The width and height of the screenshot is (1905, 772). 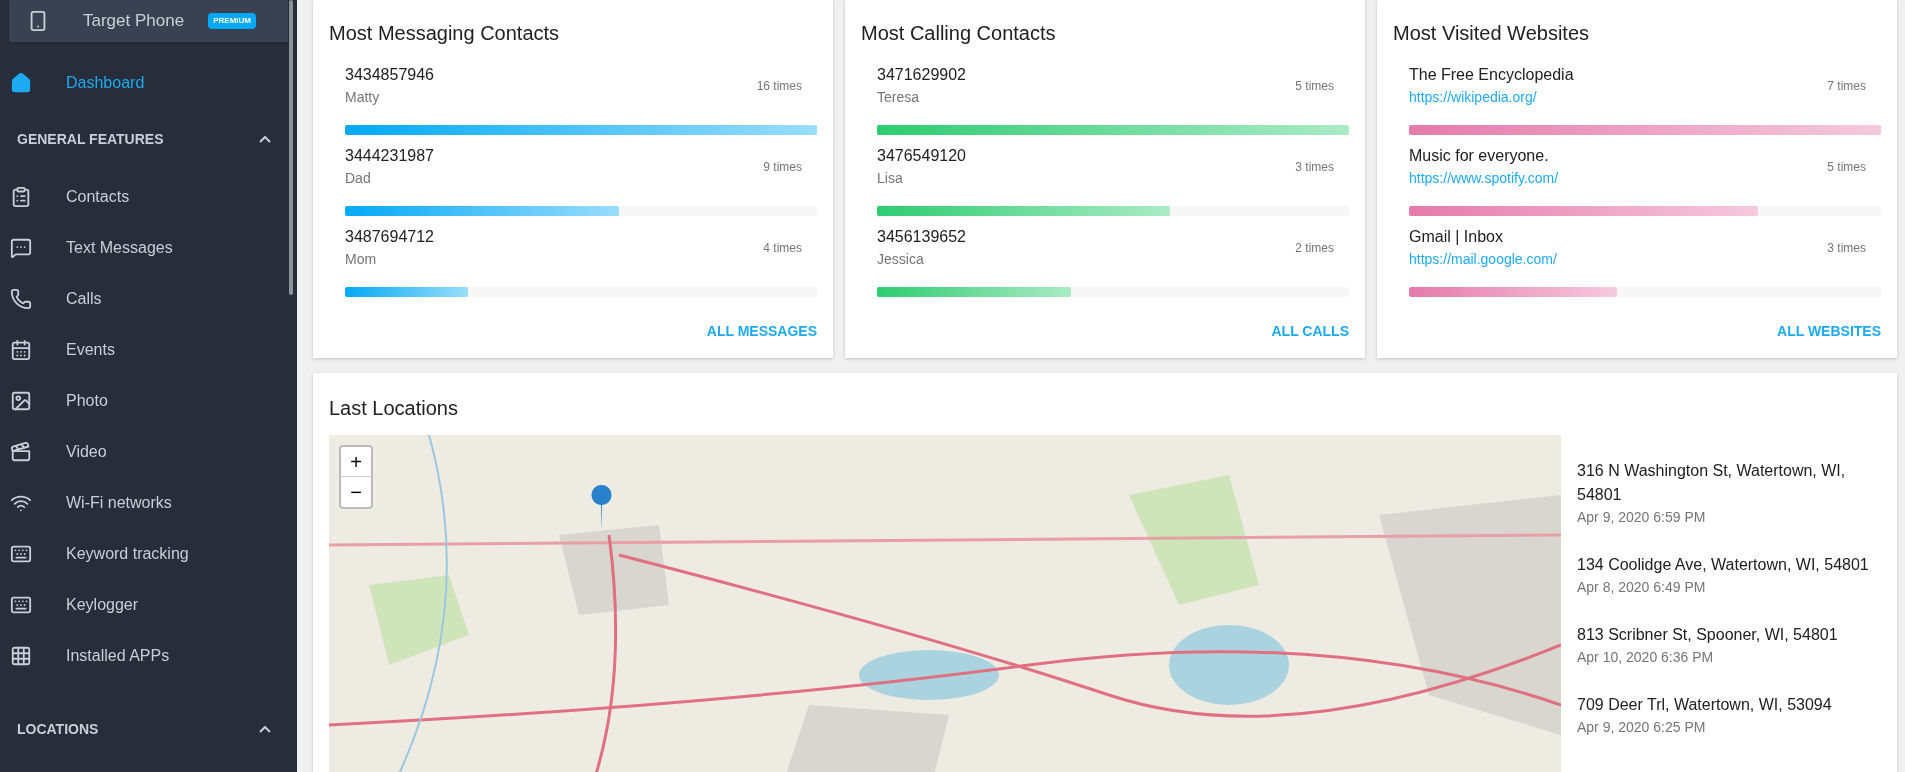 I want to click on location-address: 709 Deer Trl, Watertown, WI, 53094, so click(x=1705, y=705).